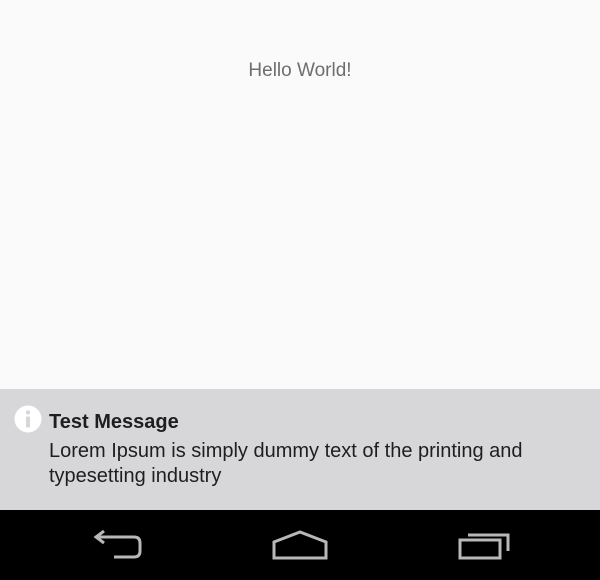 This screenshot has width=600, height=580. Describe the element at coordinates (28, 419) in the screenshot. I see `info-icon` at that location.